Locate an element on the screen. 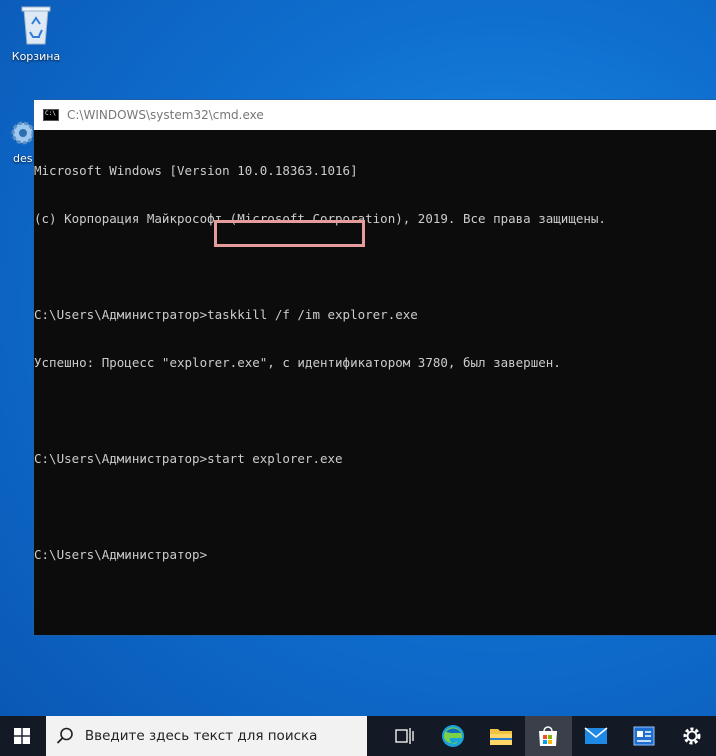 The width and height of the screenshot is (716, 756). search-input: Введите здесь текст для поиска is located at coordinates (206, 736).